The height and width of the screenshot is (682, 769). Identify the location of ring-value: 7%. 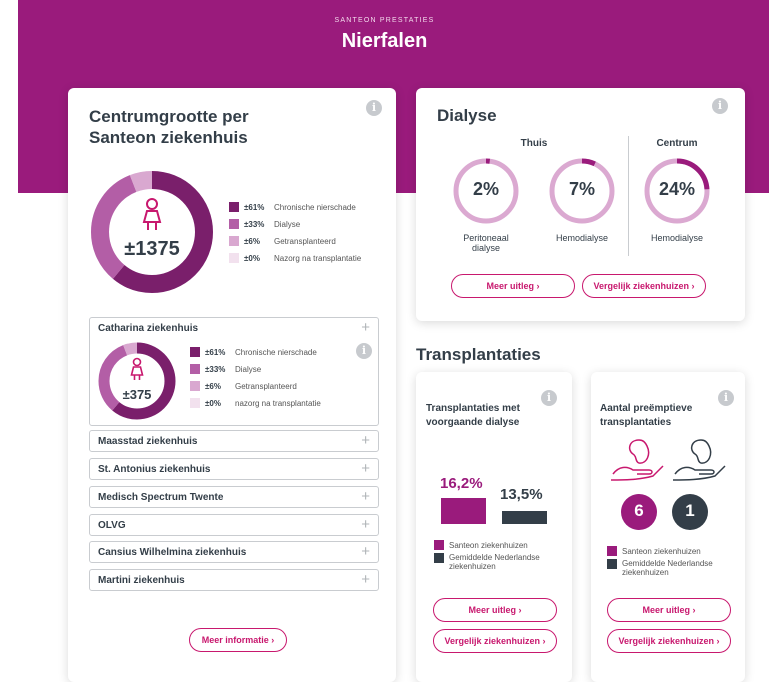
(581, 189).